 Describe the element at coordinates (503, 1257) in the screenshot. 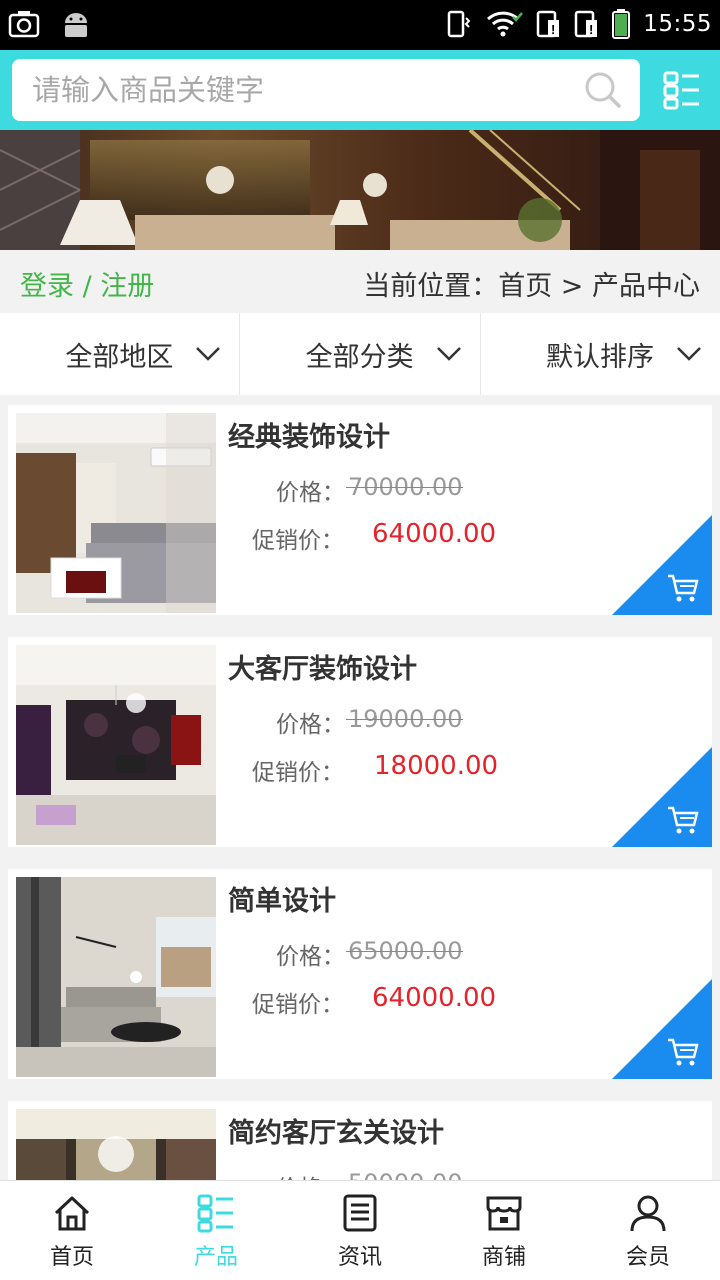

I see `nav-label: 商铺` at that location.